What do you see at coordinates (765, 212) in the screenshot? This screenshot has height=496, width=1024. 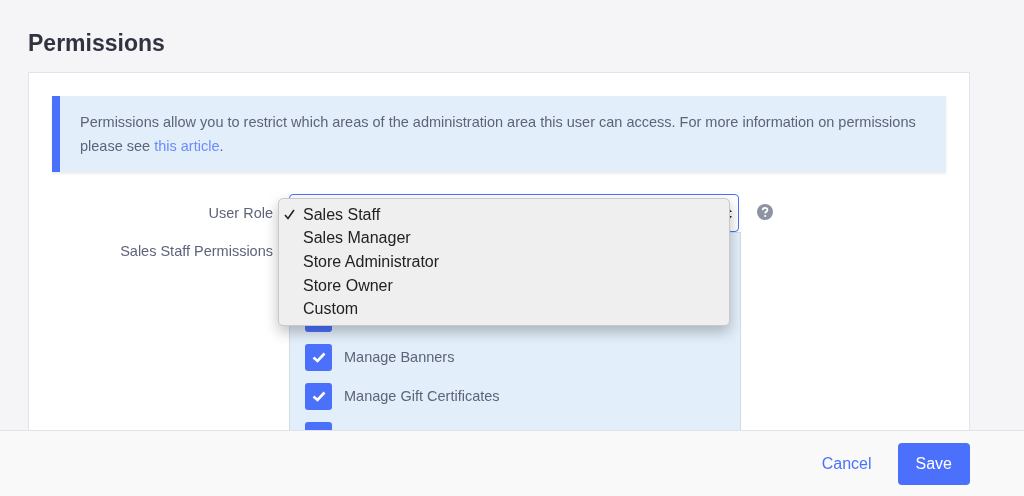 I see `help-icon` at bounding box center [765, 212].